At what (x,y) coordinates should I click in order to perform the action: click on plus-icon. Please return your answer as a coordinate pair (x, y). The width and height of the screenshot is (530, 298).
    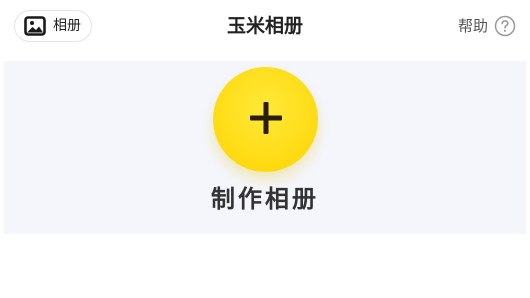
    Looking at the image, I should click on (266, 120).